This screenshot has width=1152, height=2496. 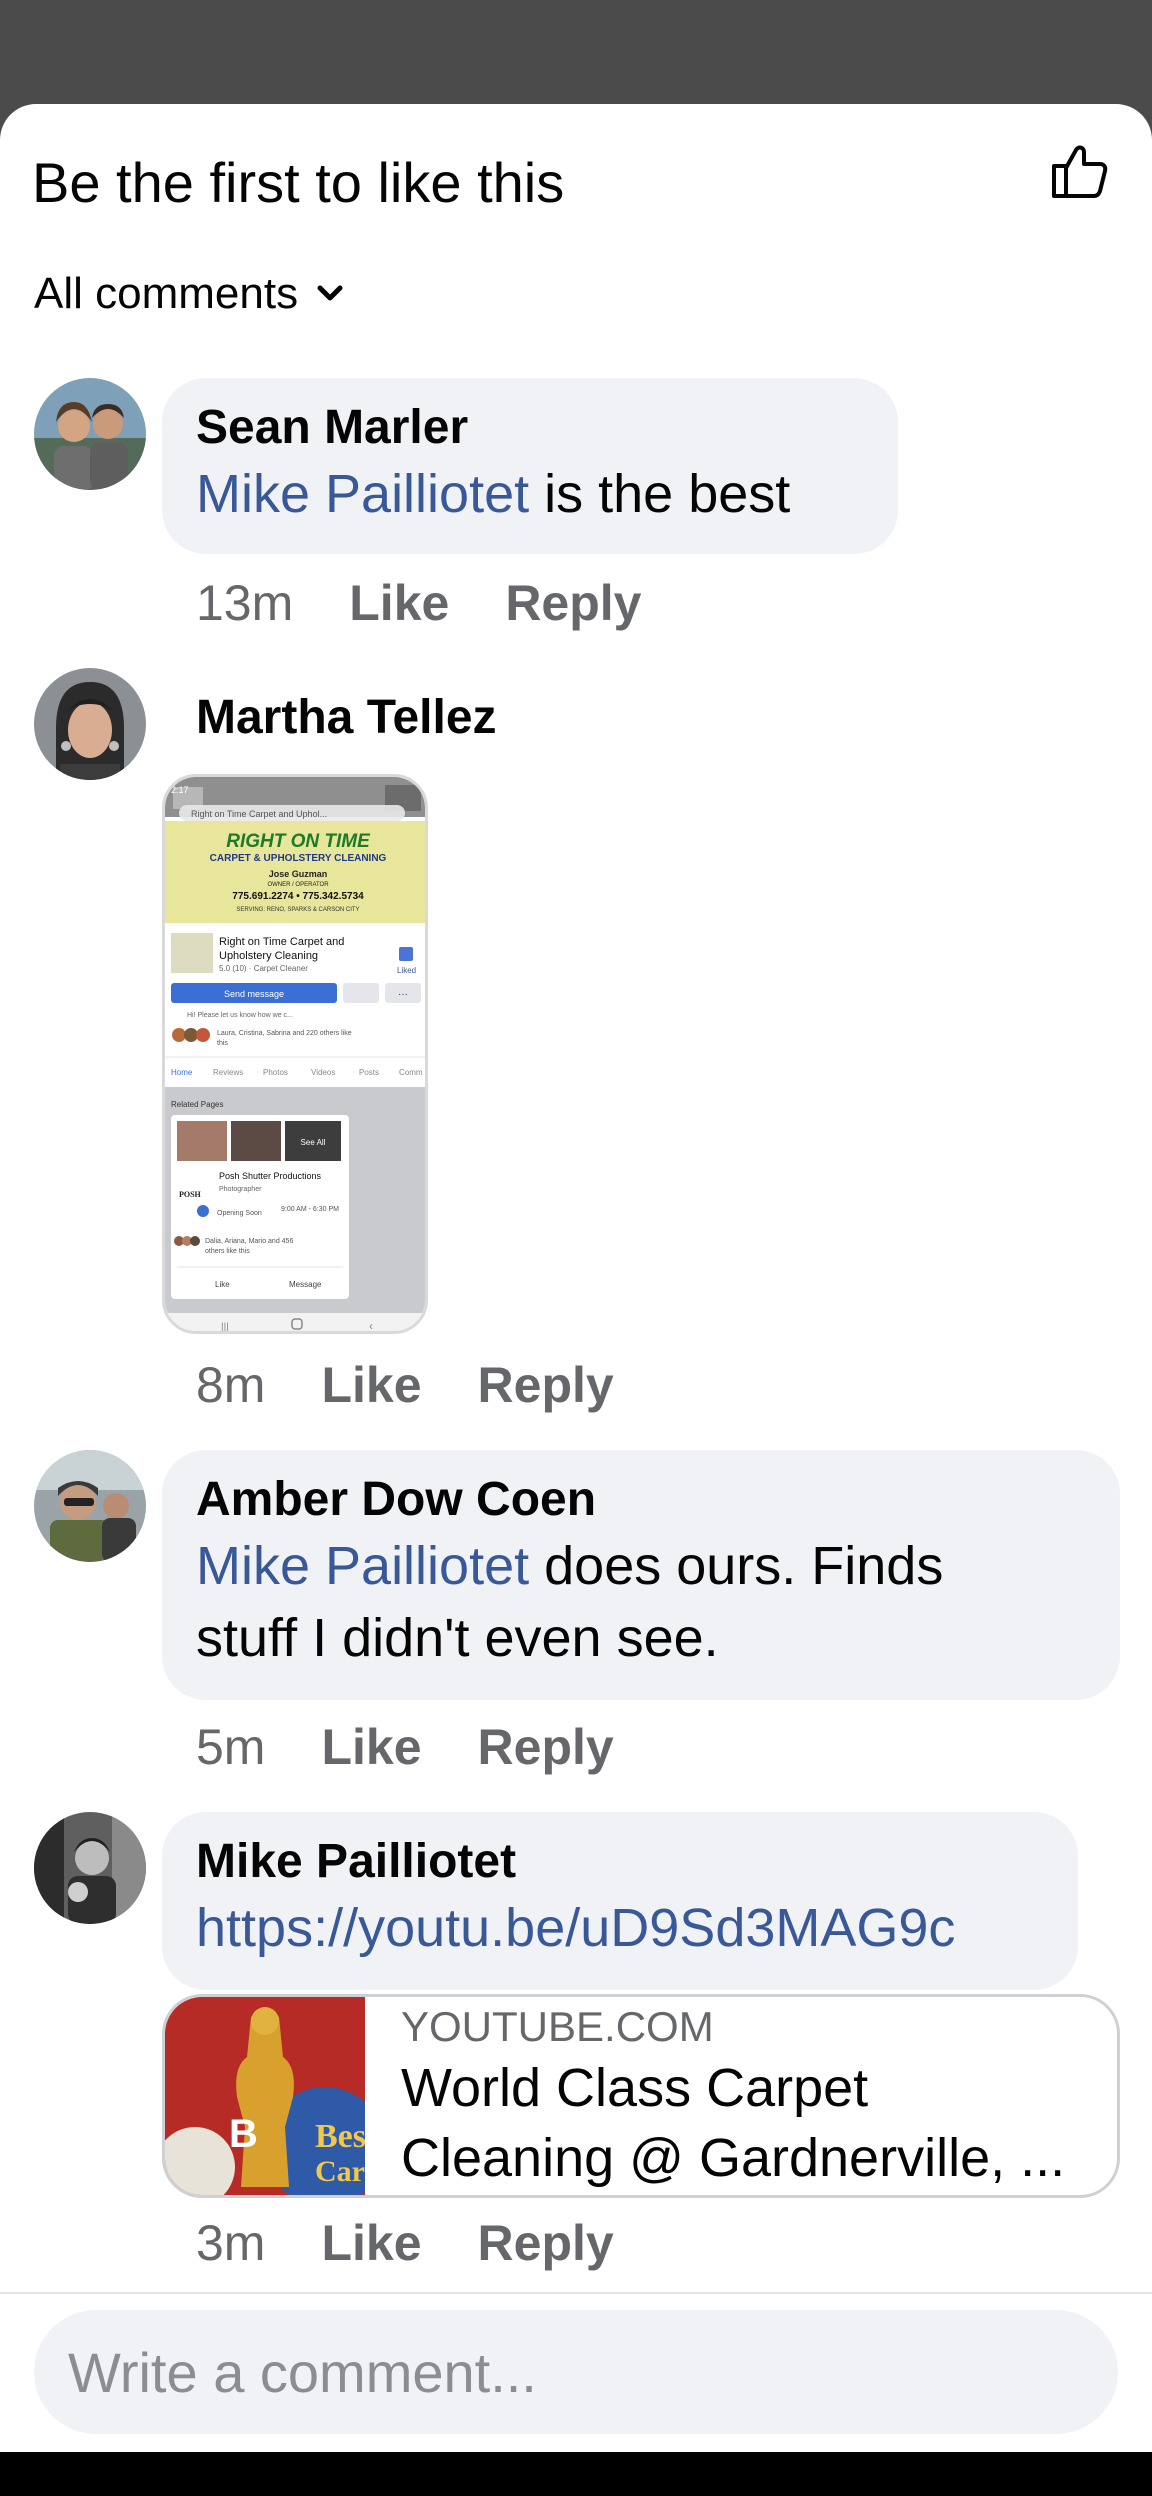 What do you see at coordinates (298, 885) in the screenshot?
I see `svg-text: OWNER / OPERATOR` at bounding box center [298, 885].